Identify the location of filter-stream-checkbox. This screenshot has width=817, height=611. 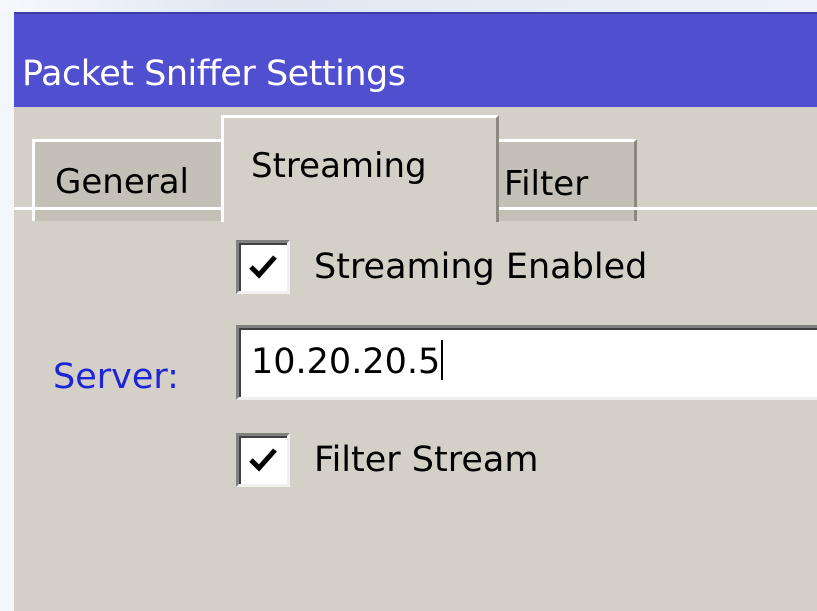
(263, 460).